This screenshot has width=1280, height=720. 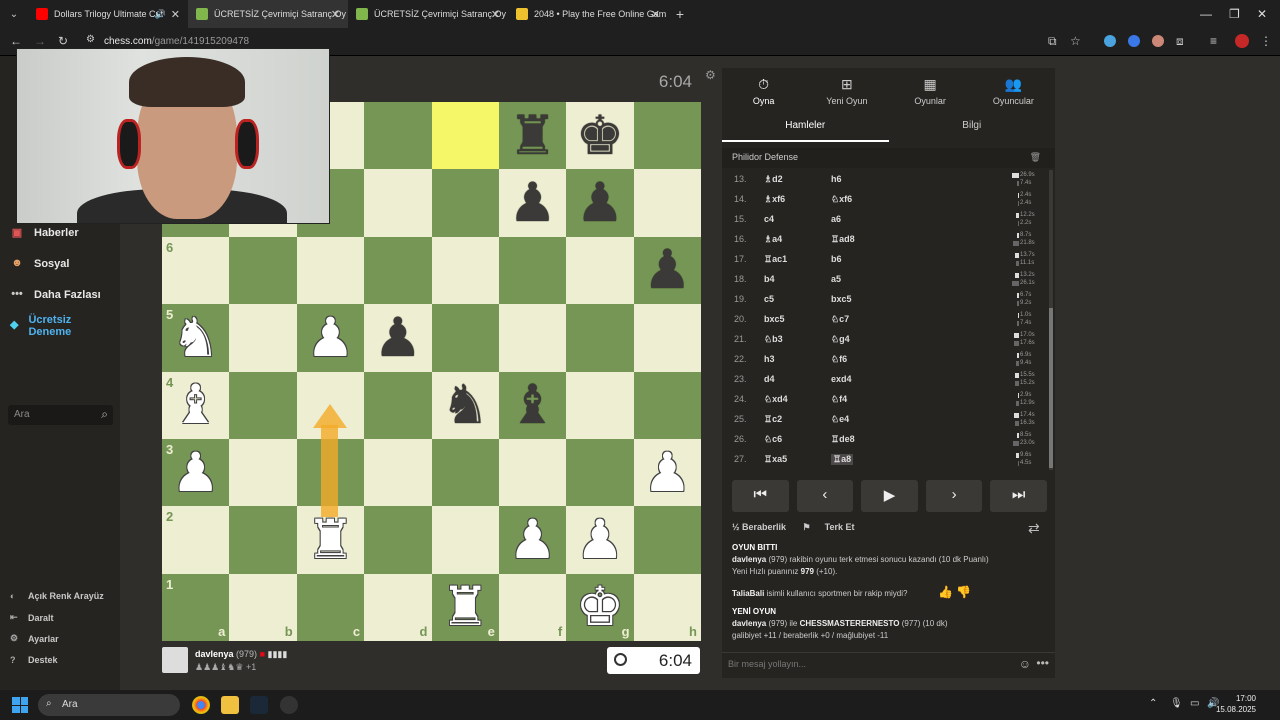 I want to click on square-a1: 1a, so click(x=196, y=607).